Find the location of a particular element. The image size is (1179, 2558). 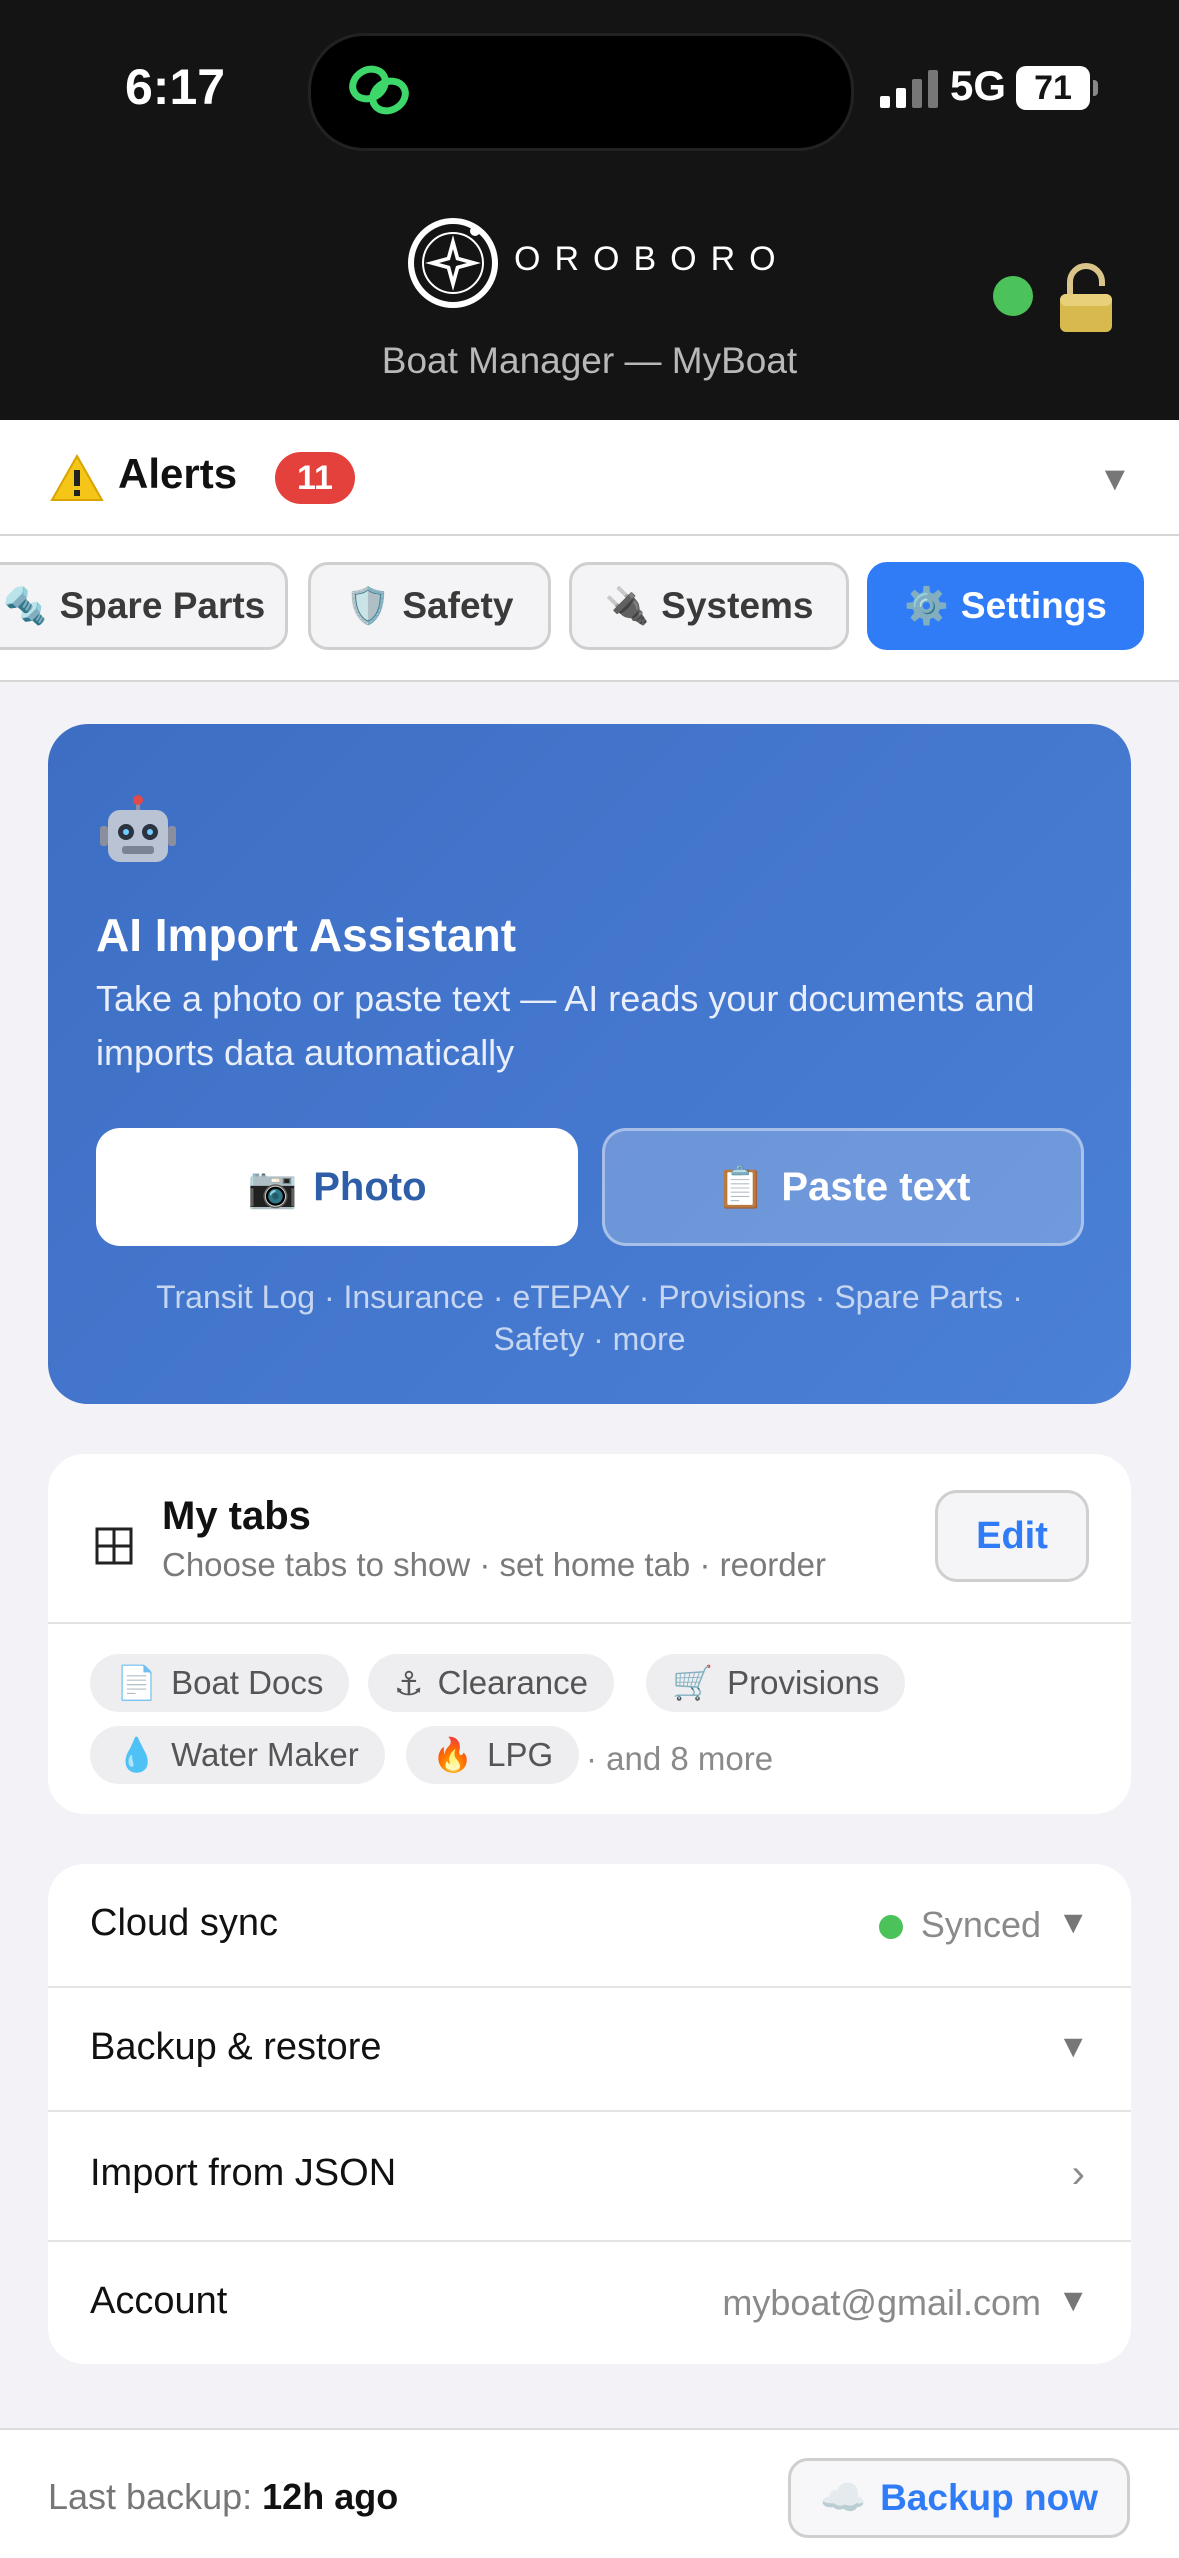

my-tabs-title: My tabs is located at coordinates (236, 1516).